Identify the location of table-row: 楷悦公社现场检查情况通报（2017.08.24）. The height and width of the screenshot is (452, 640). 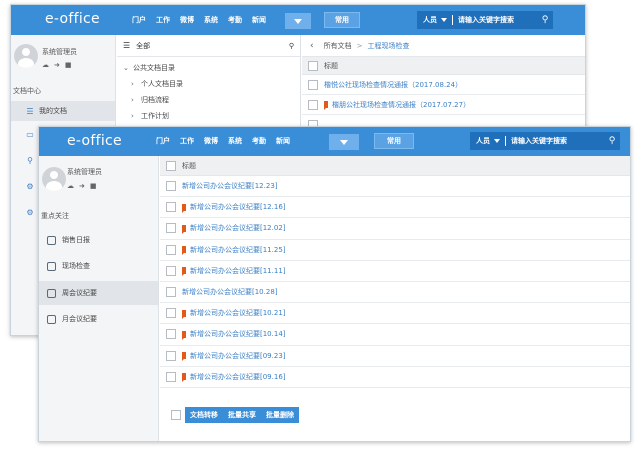
(443, 85).